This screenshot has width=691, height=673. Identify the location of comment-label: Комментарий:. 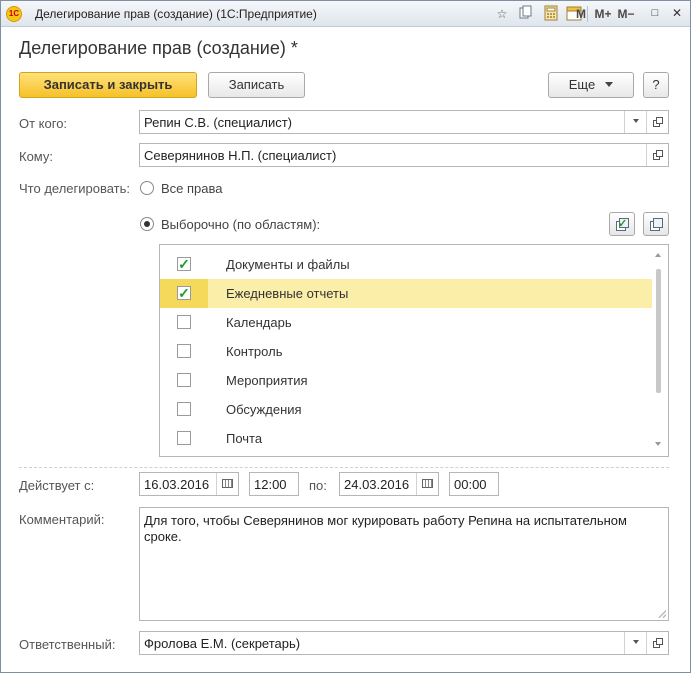
(62, 519).